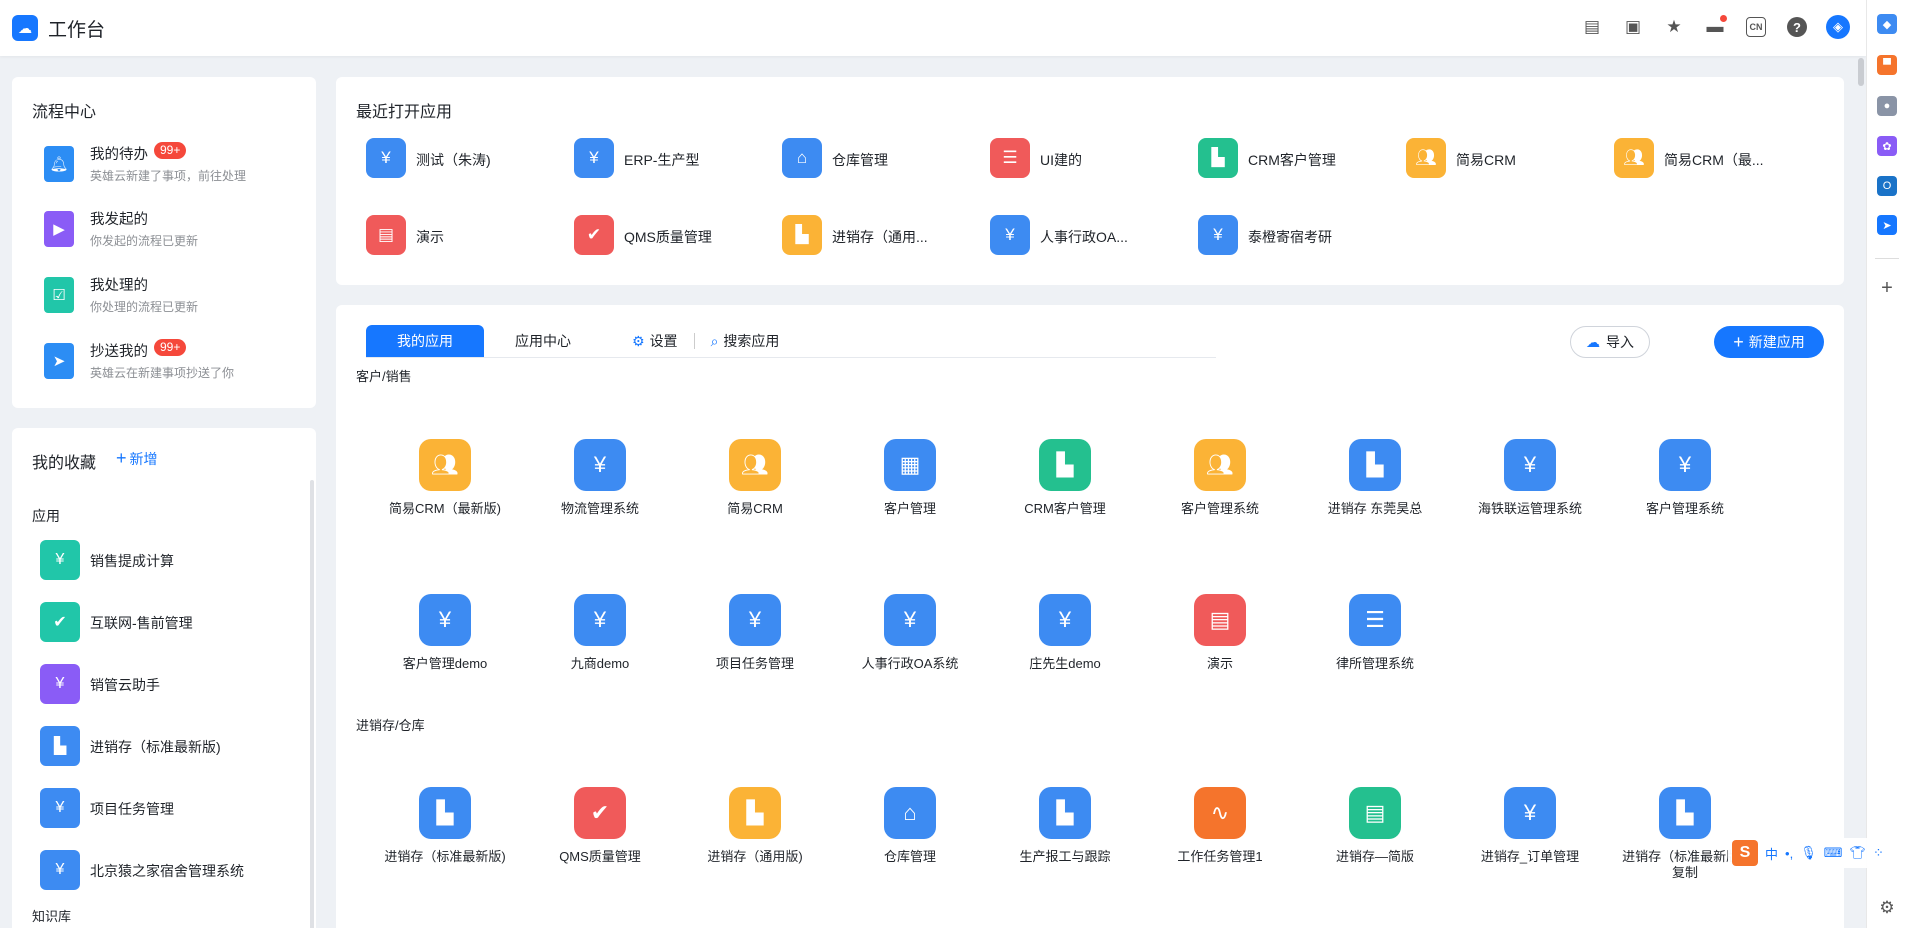  I want to click on flow-item-handled: ☑ 我处理的 你处理的流程已更新, so click(162, 297).